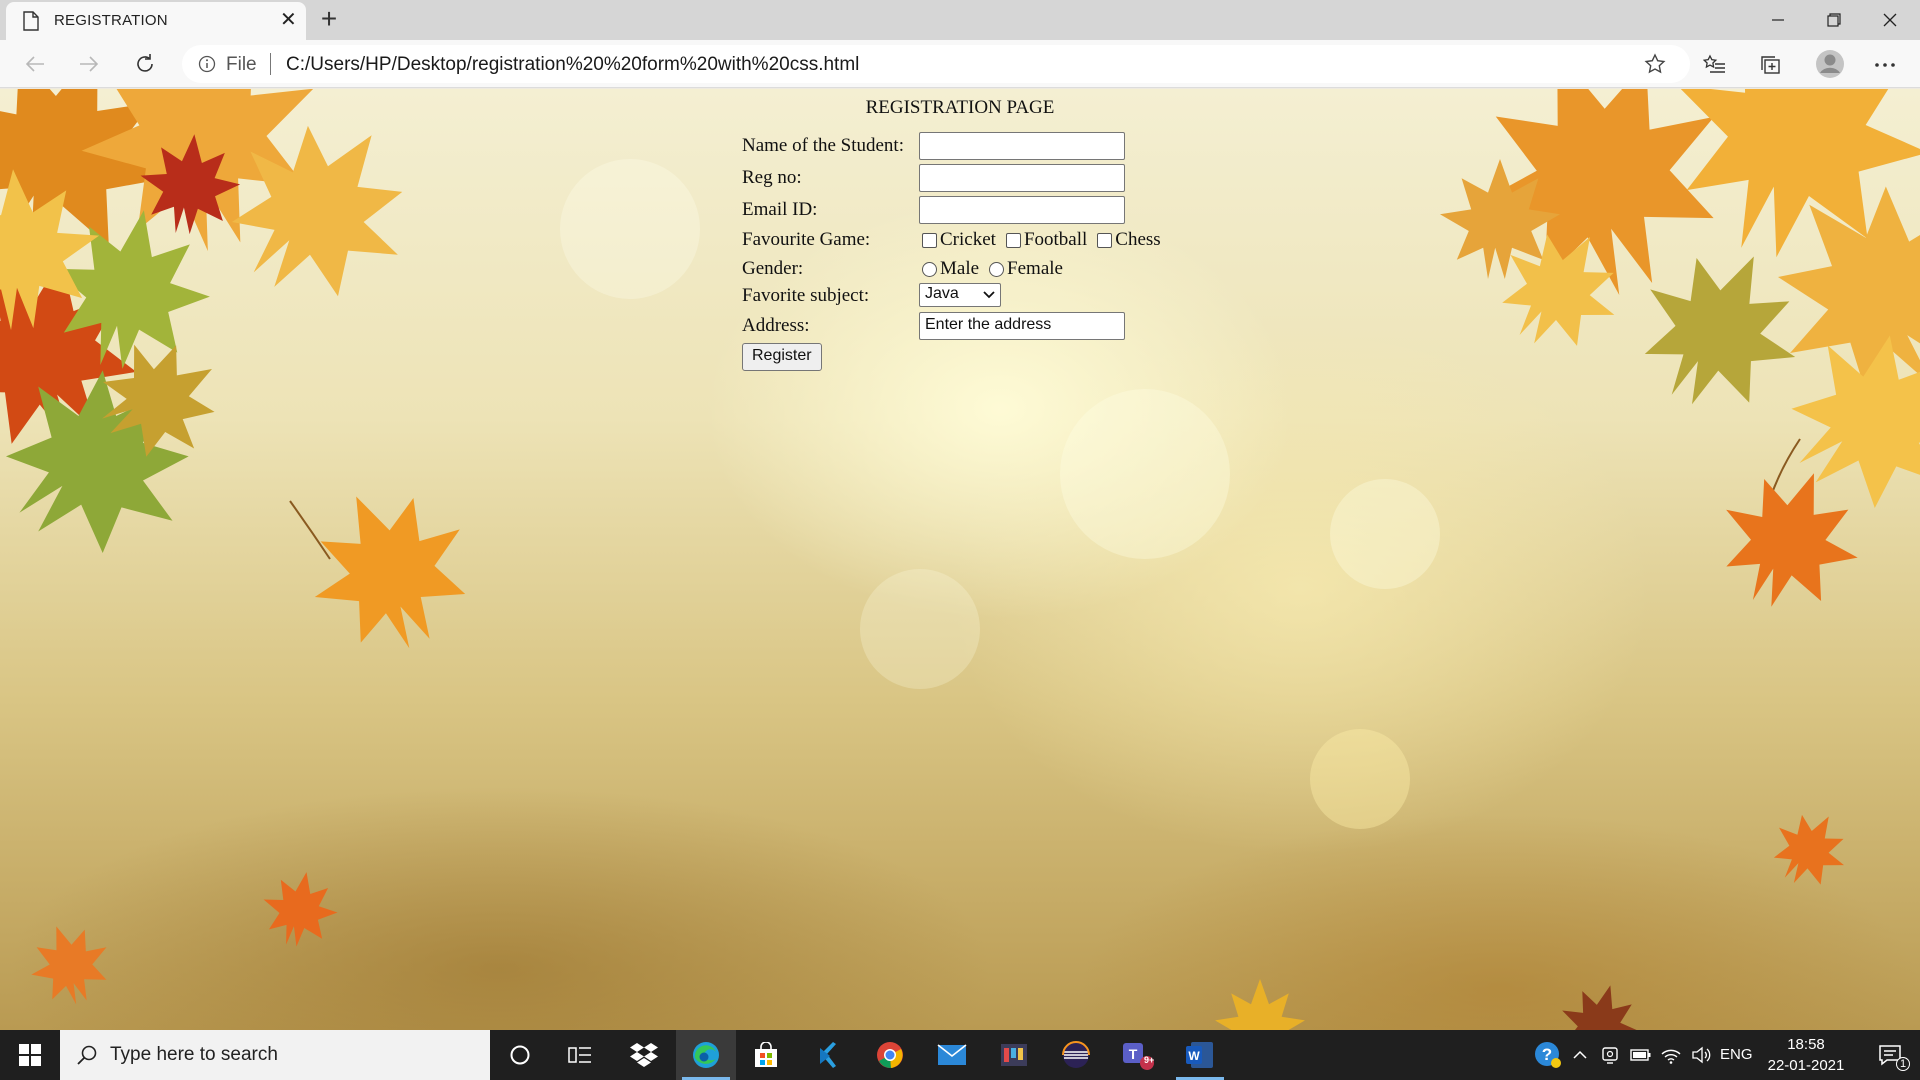 Image resolution: width=1920 pixels, height=1080 pixels. What do you see at coordinates (1138, 239) in the screenshot?
I see `chess-label: Chess` at bounding box center [1138, 239].